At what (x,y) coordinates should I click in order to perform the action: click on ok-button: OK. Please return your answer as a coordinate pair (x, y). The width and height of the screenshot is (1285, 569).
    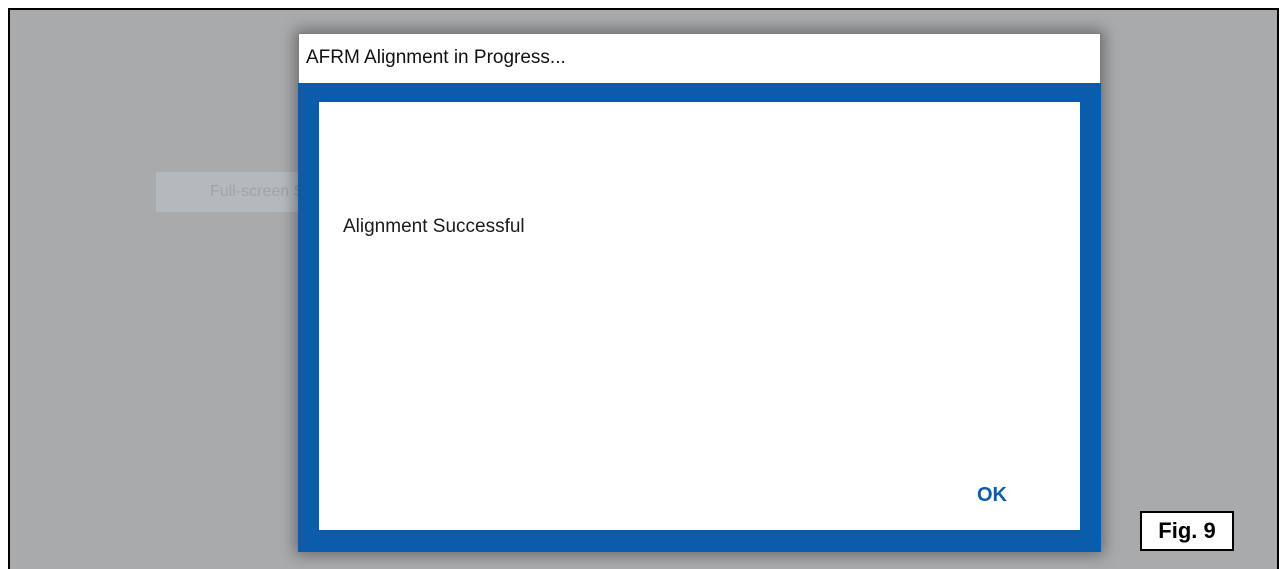
    Looking at the image, I should click on (992, 495).